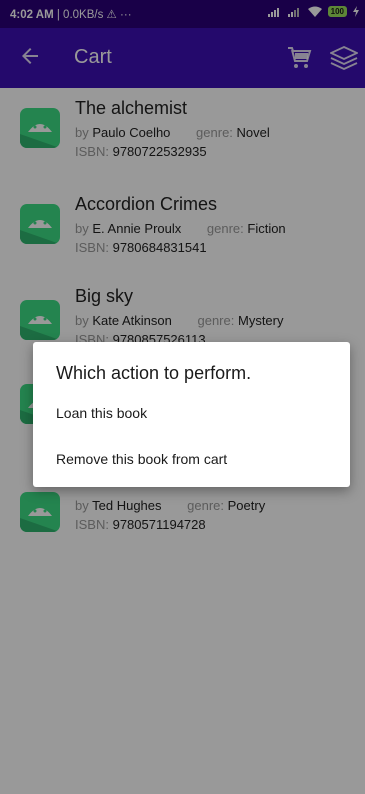 The height and width of the screenshot is (794, 365). Describe the element at coordinates (154, 373) in the screenshot. I see `dialog-title: Which action to perform.` at that location.